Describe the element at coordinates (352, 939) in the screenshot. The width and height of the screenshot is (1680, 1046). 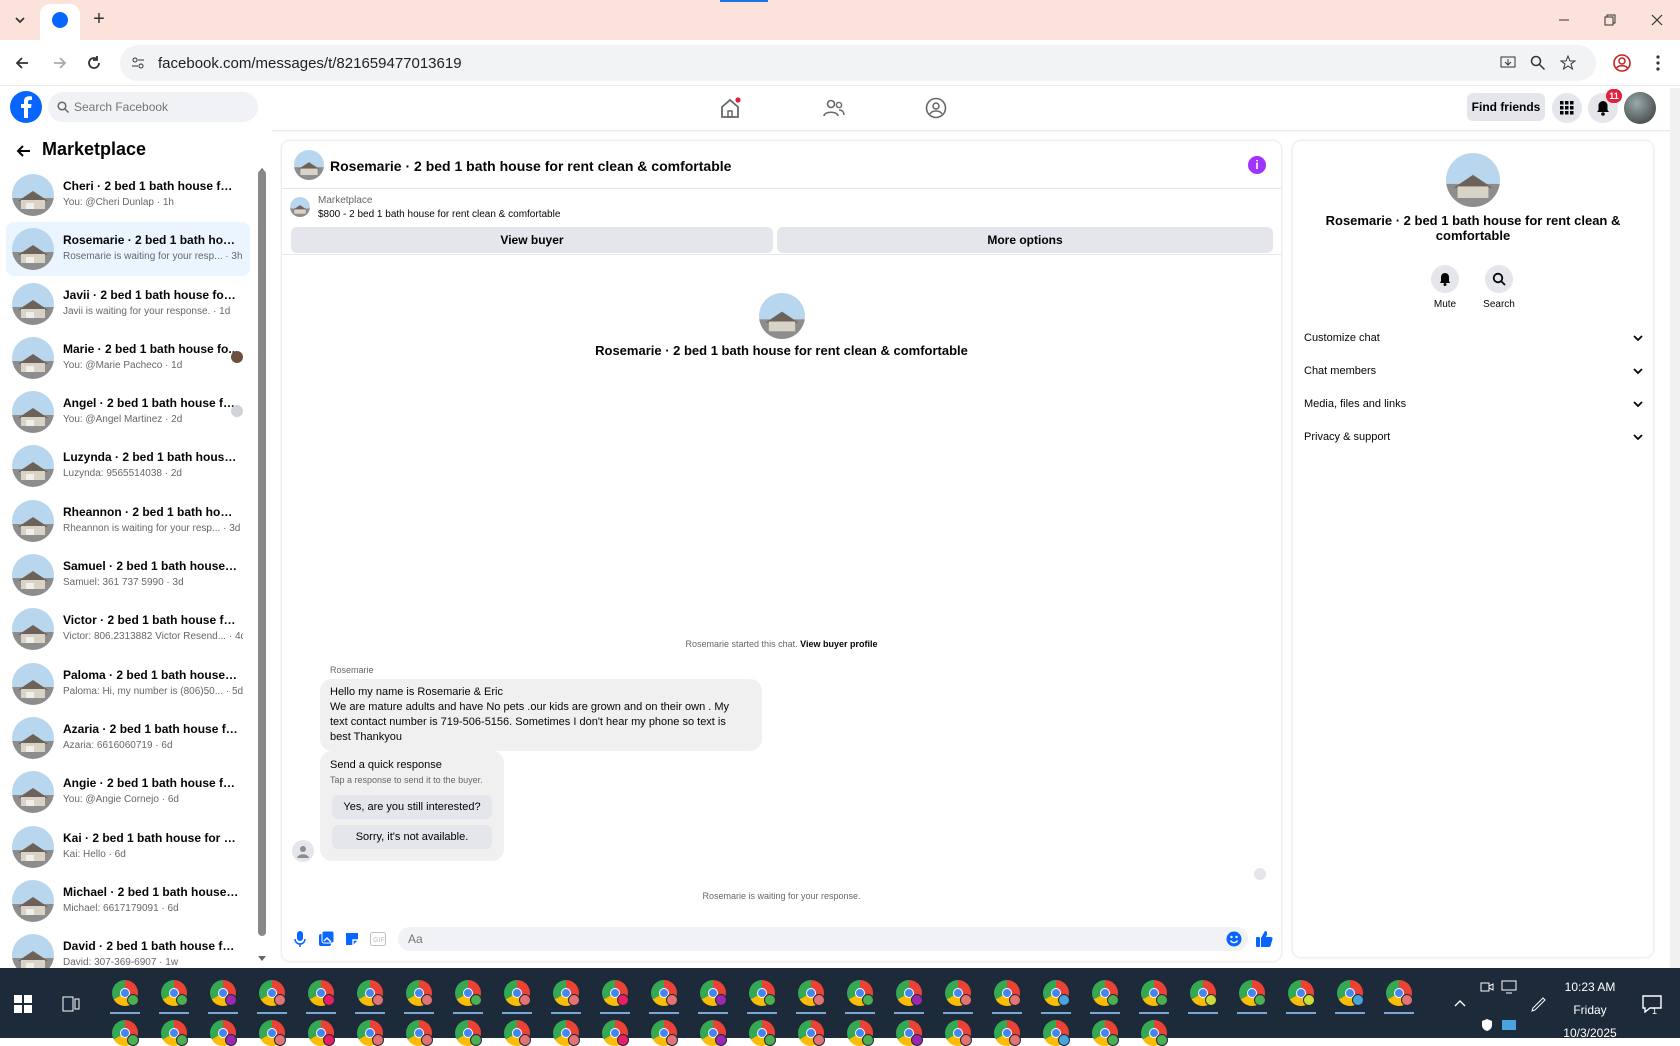
I see `sticker-icon` at that location.